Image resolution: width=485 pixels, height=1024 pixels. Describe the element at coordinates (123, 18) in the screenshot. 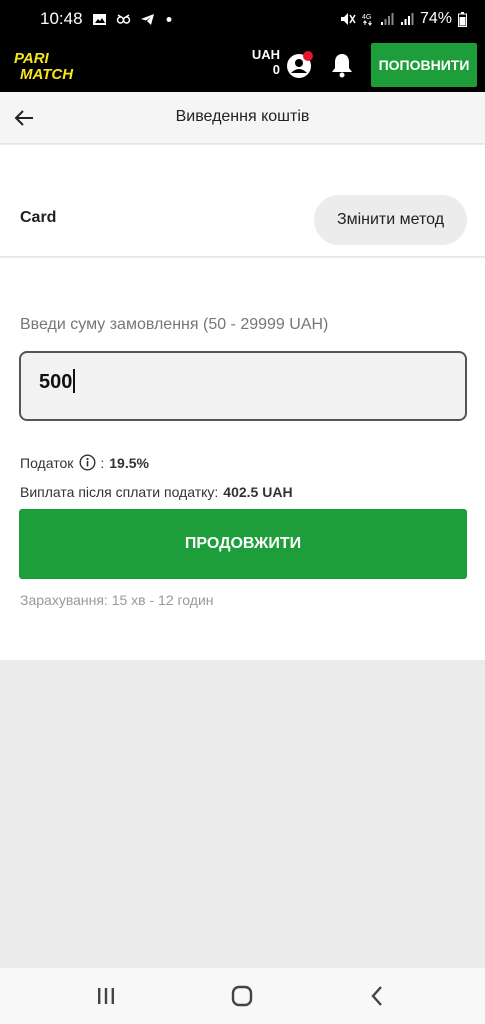

I see `owl-icon` at that location.